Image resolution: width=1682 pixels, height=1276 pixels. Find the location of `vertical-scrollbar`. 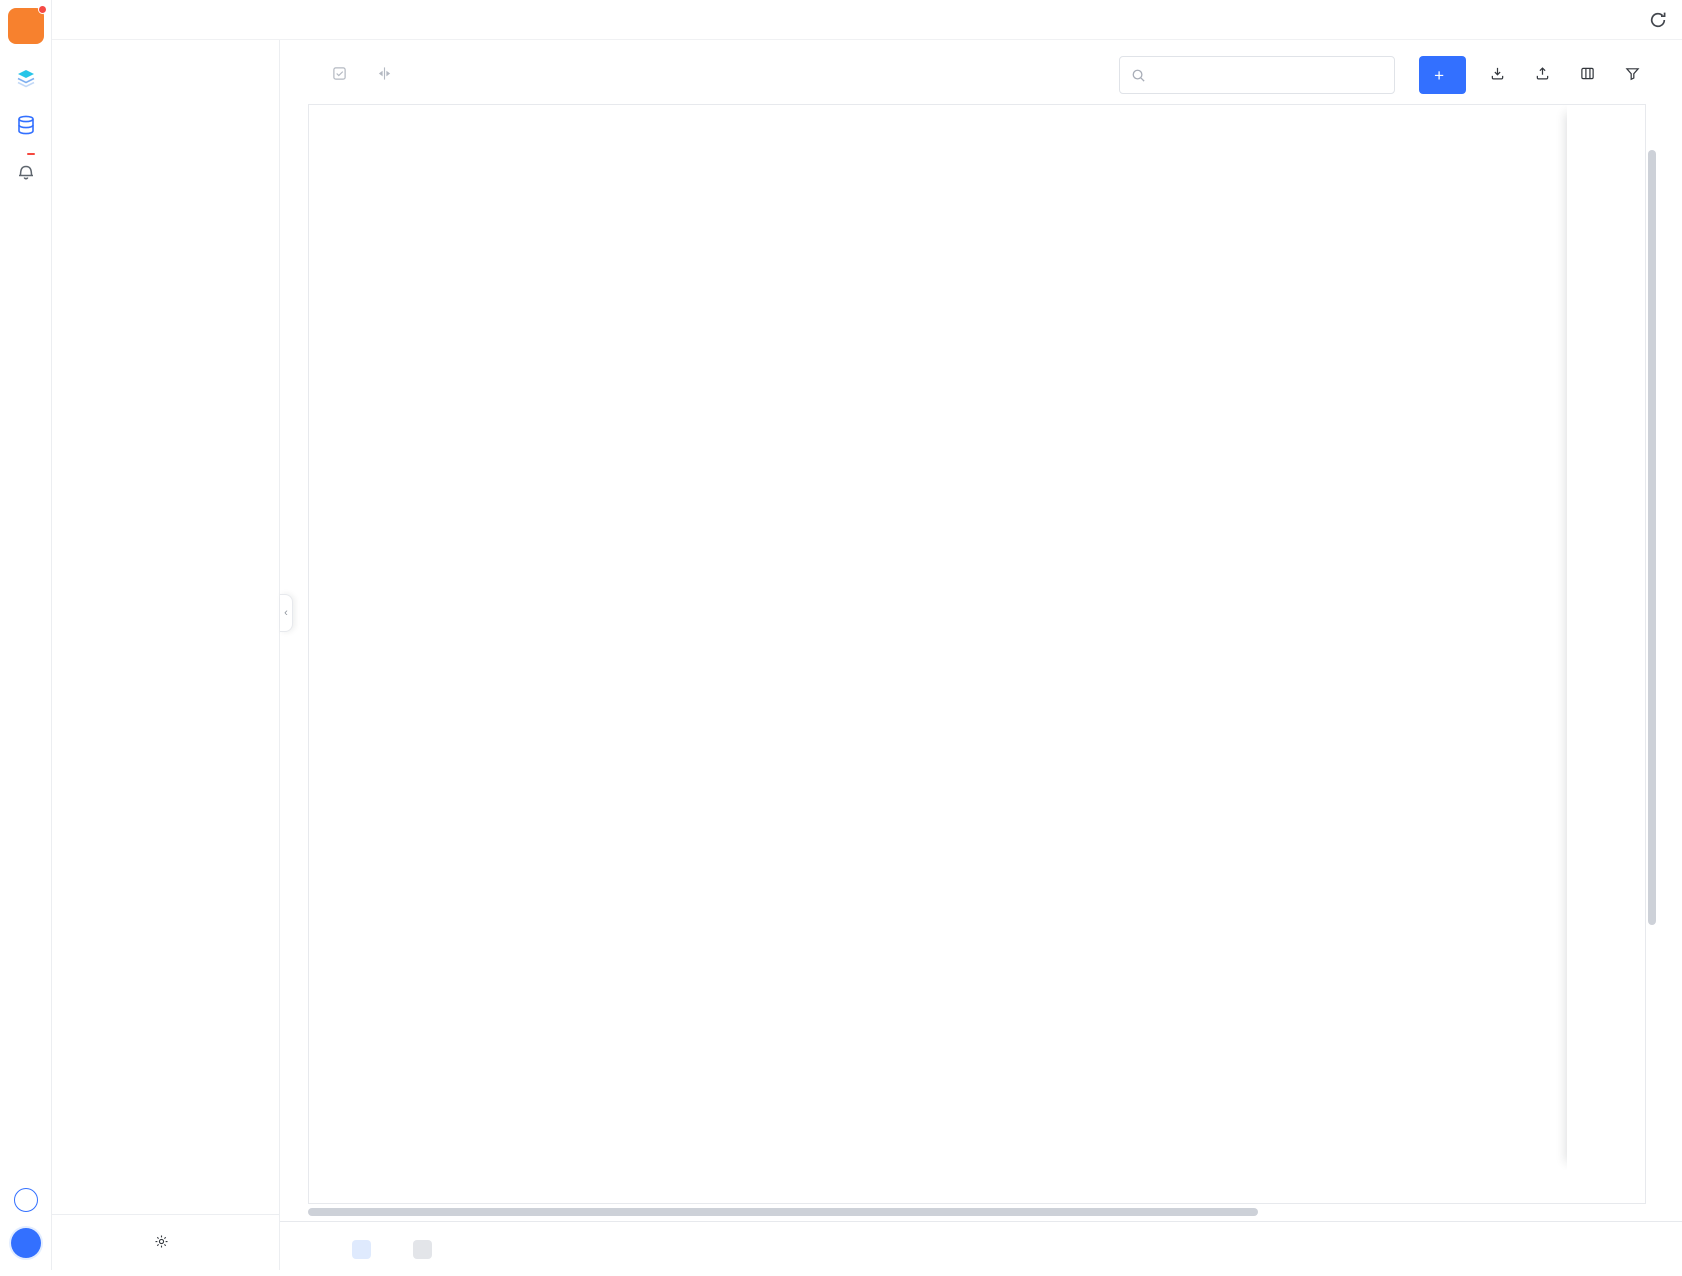

vertical-scrollbar is located at coordinates (1652, 537).